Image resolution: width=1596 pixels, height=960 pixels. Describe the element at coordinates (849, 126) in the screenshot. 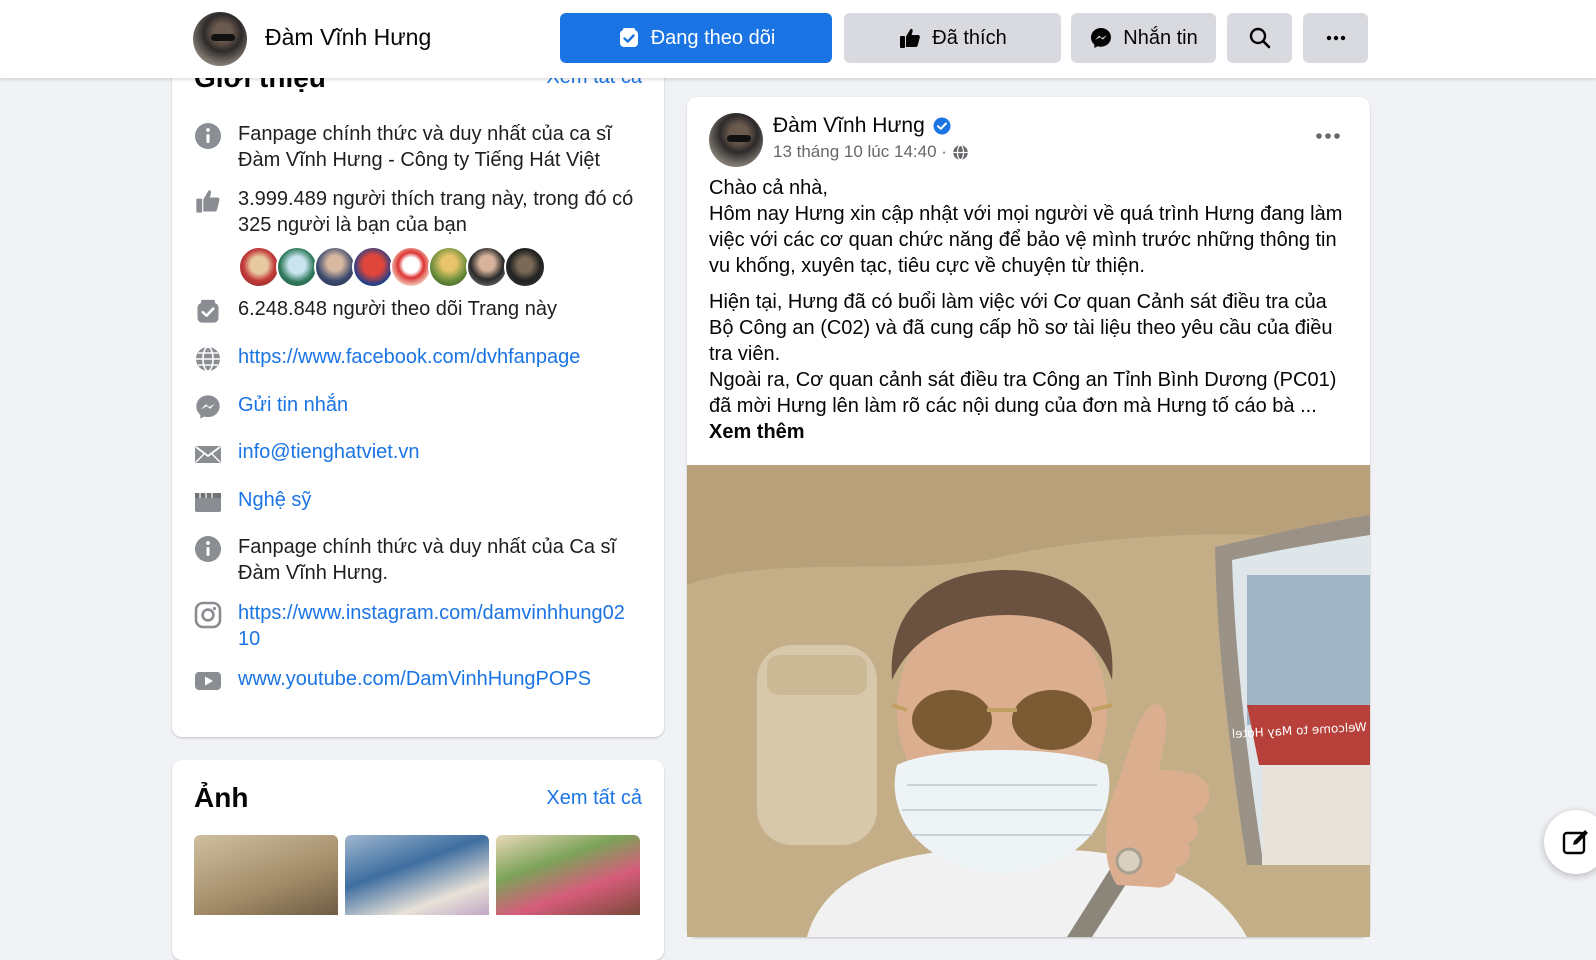

I see `post-author-name: Đàm Vĩnh Hưng` at that location.